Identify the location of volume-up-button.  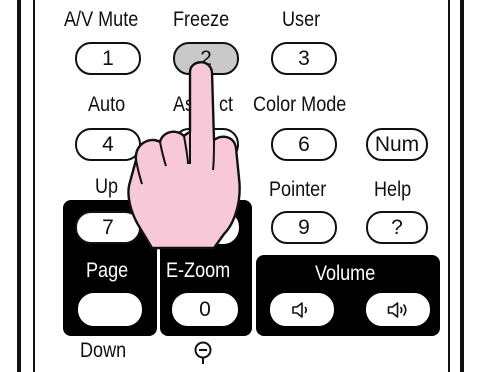
(398, 309).